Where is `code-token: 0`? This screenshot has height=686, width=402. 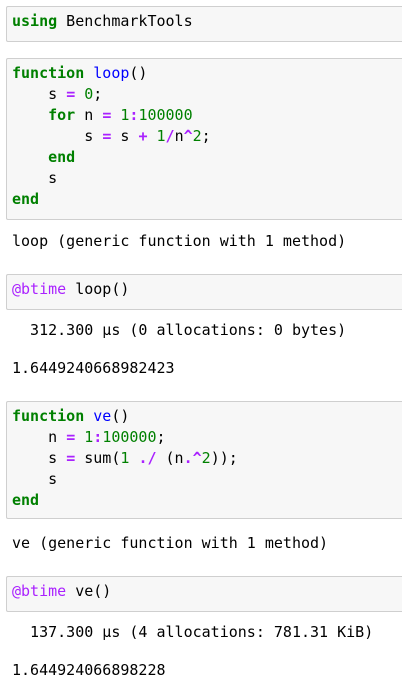 code-token: 0 is located at coordinates (89, 94).